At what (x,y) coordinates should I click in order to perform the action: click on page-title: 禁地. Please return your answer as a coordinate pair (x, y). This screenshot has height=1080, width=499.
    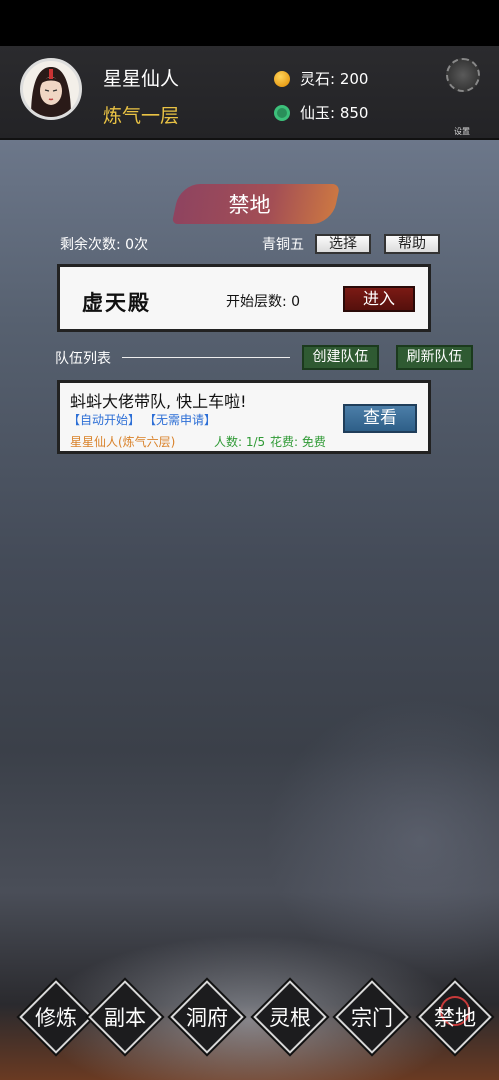
    Looking at the image, I should click on (249, 205).